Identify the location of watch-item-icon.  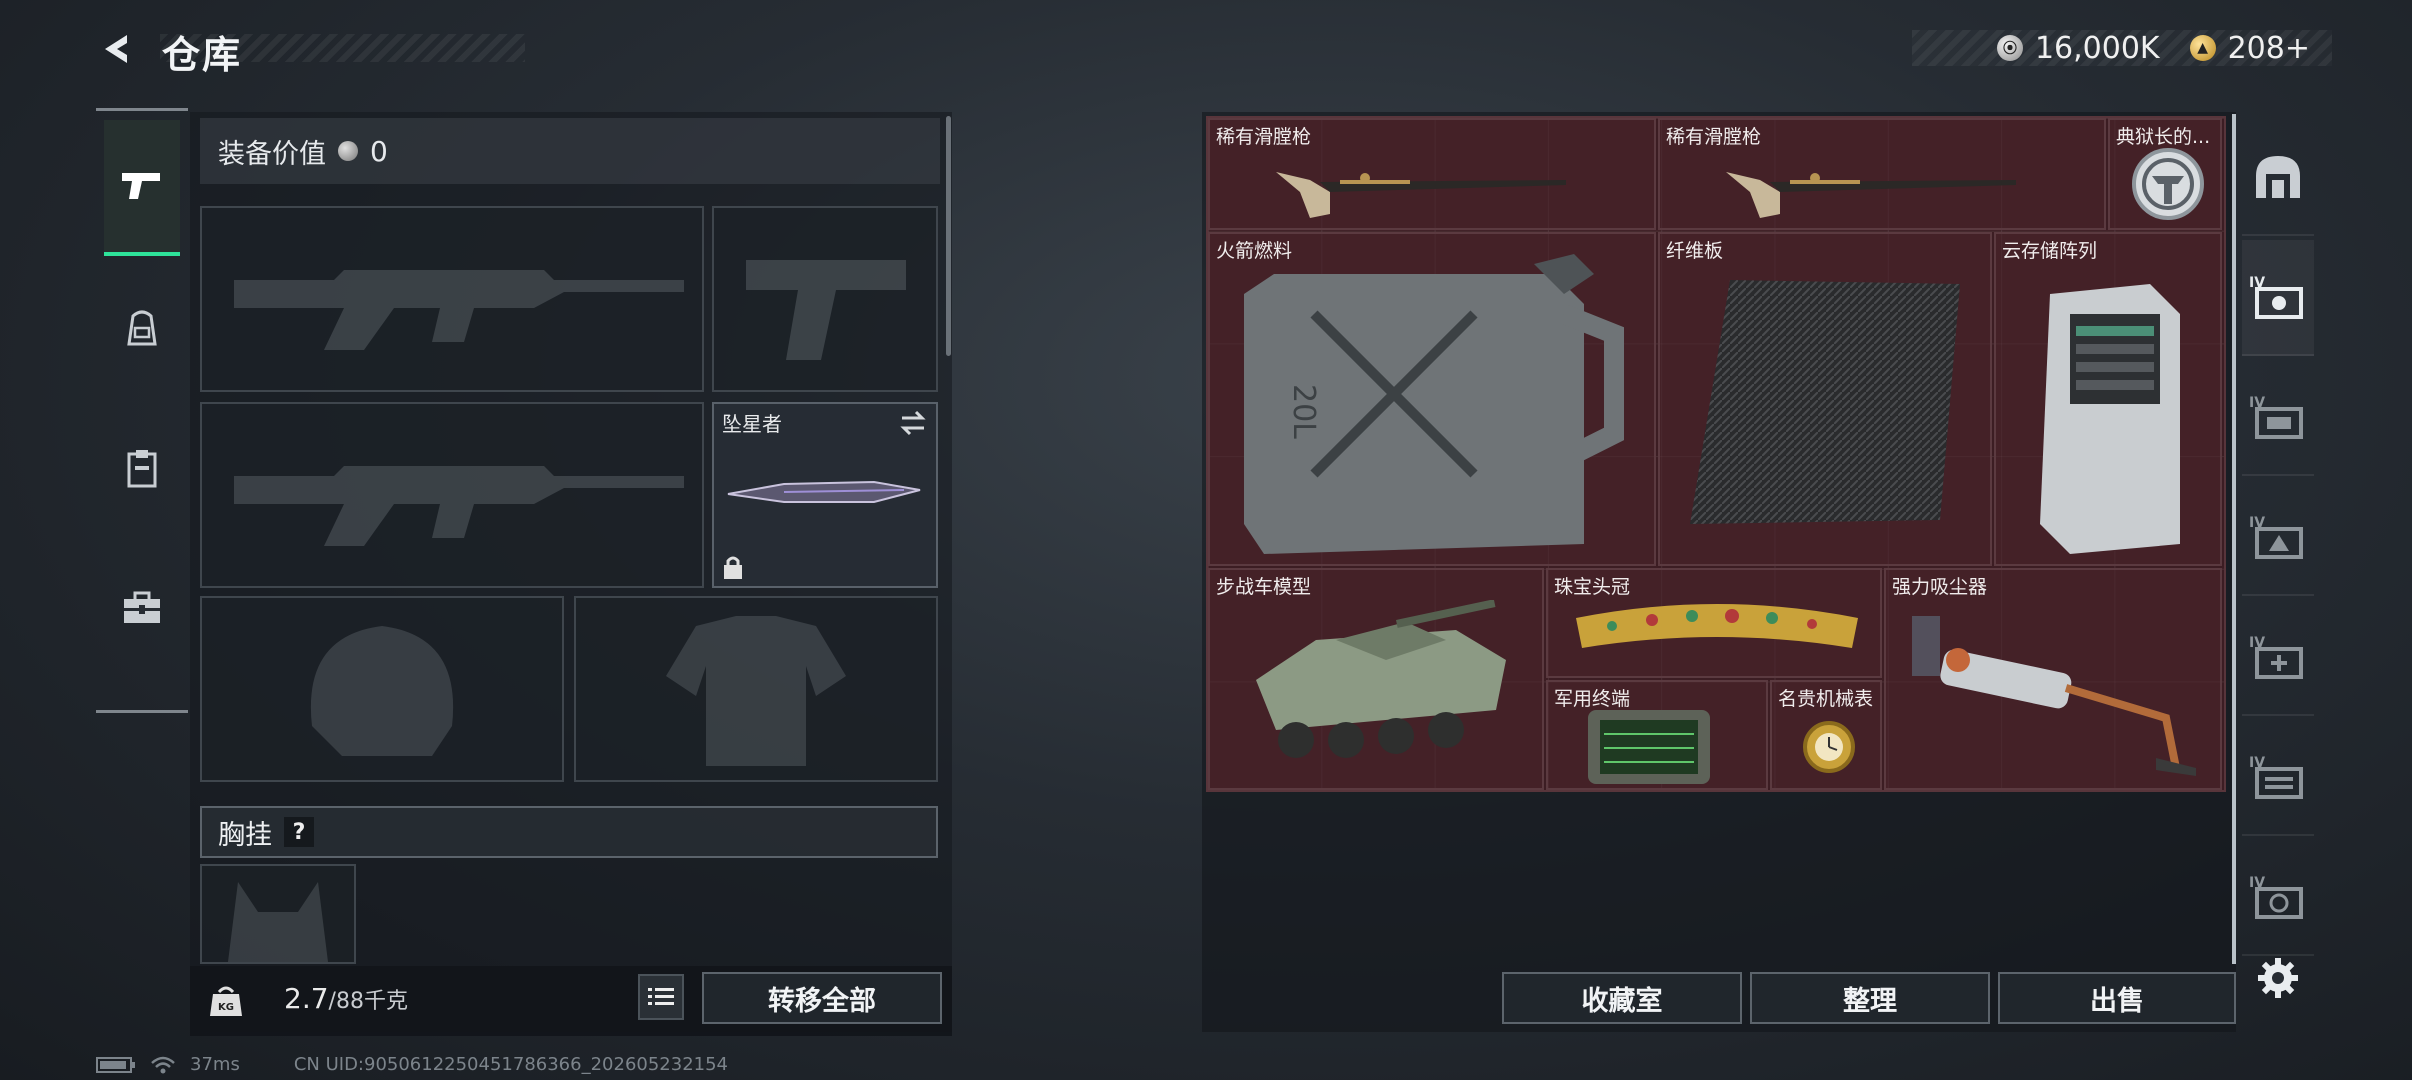
(1829, 747).